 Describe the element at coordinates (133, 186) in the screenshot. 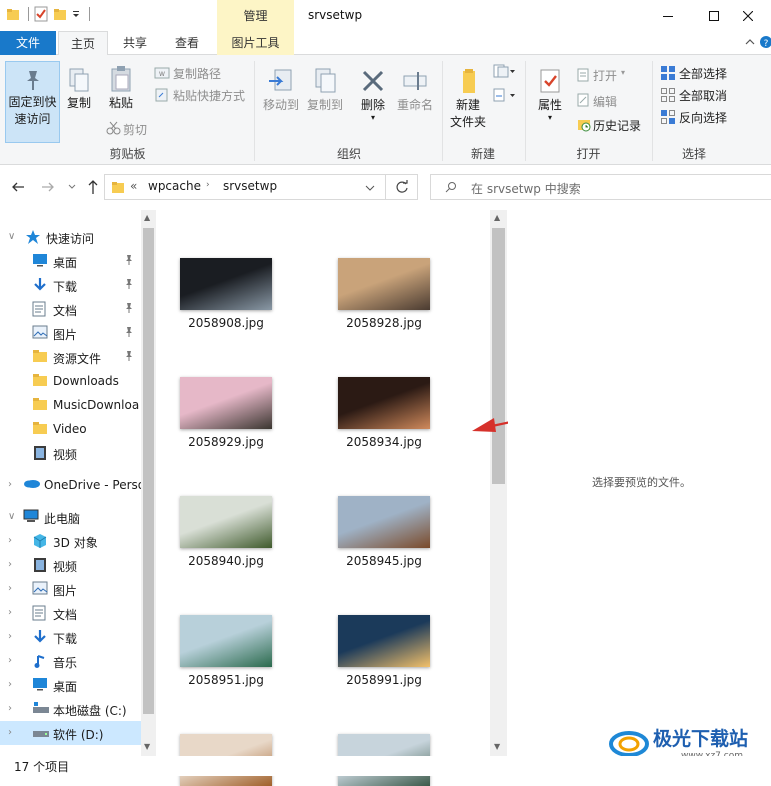

I see `breadcrumb-overflow: «` at that location.